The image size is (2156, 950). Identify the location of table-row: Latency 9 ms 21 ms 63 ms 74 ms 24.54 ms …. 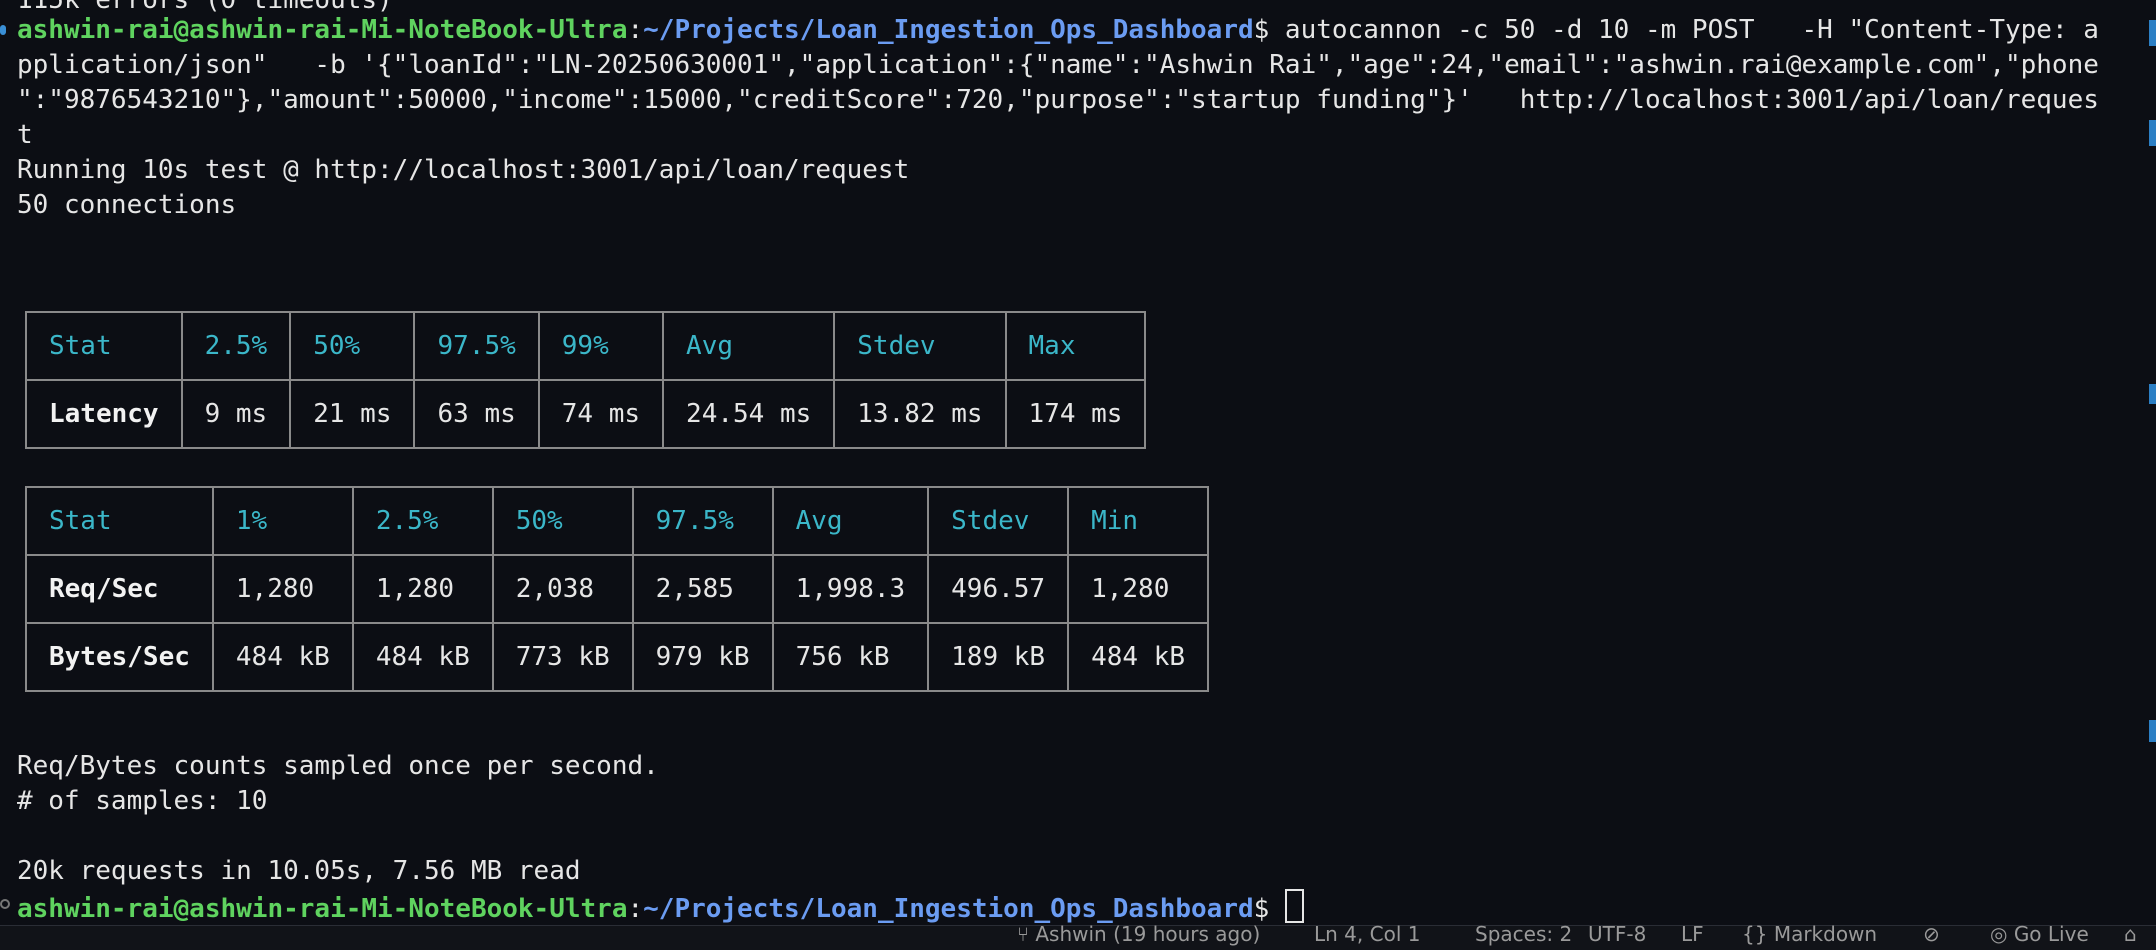
(586, 414).